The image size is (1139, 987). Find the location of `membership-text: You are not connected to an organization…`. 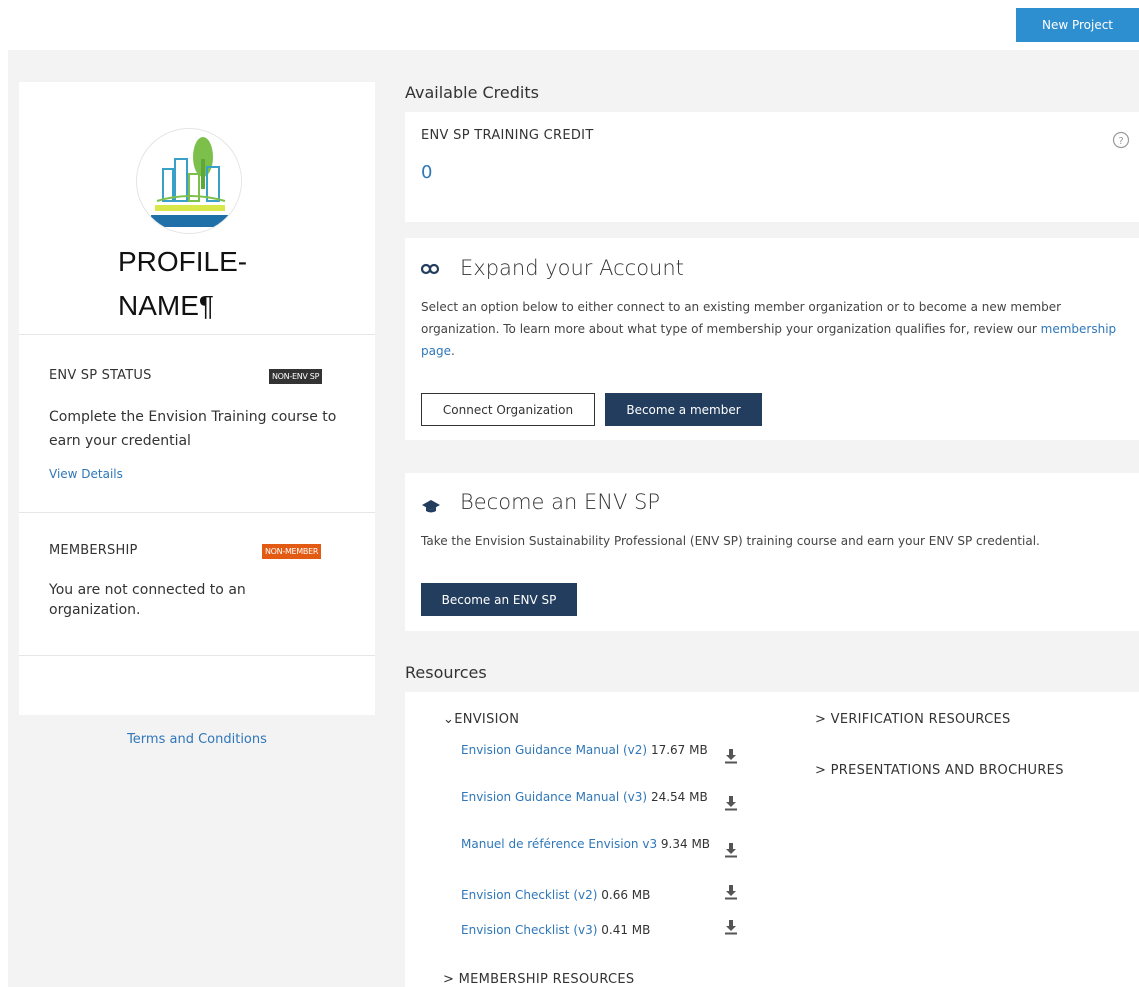

membership-text: You are not connected to an organization… is located at coordinates (147, 600).